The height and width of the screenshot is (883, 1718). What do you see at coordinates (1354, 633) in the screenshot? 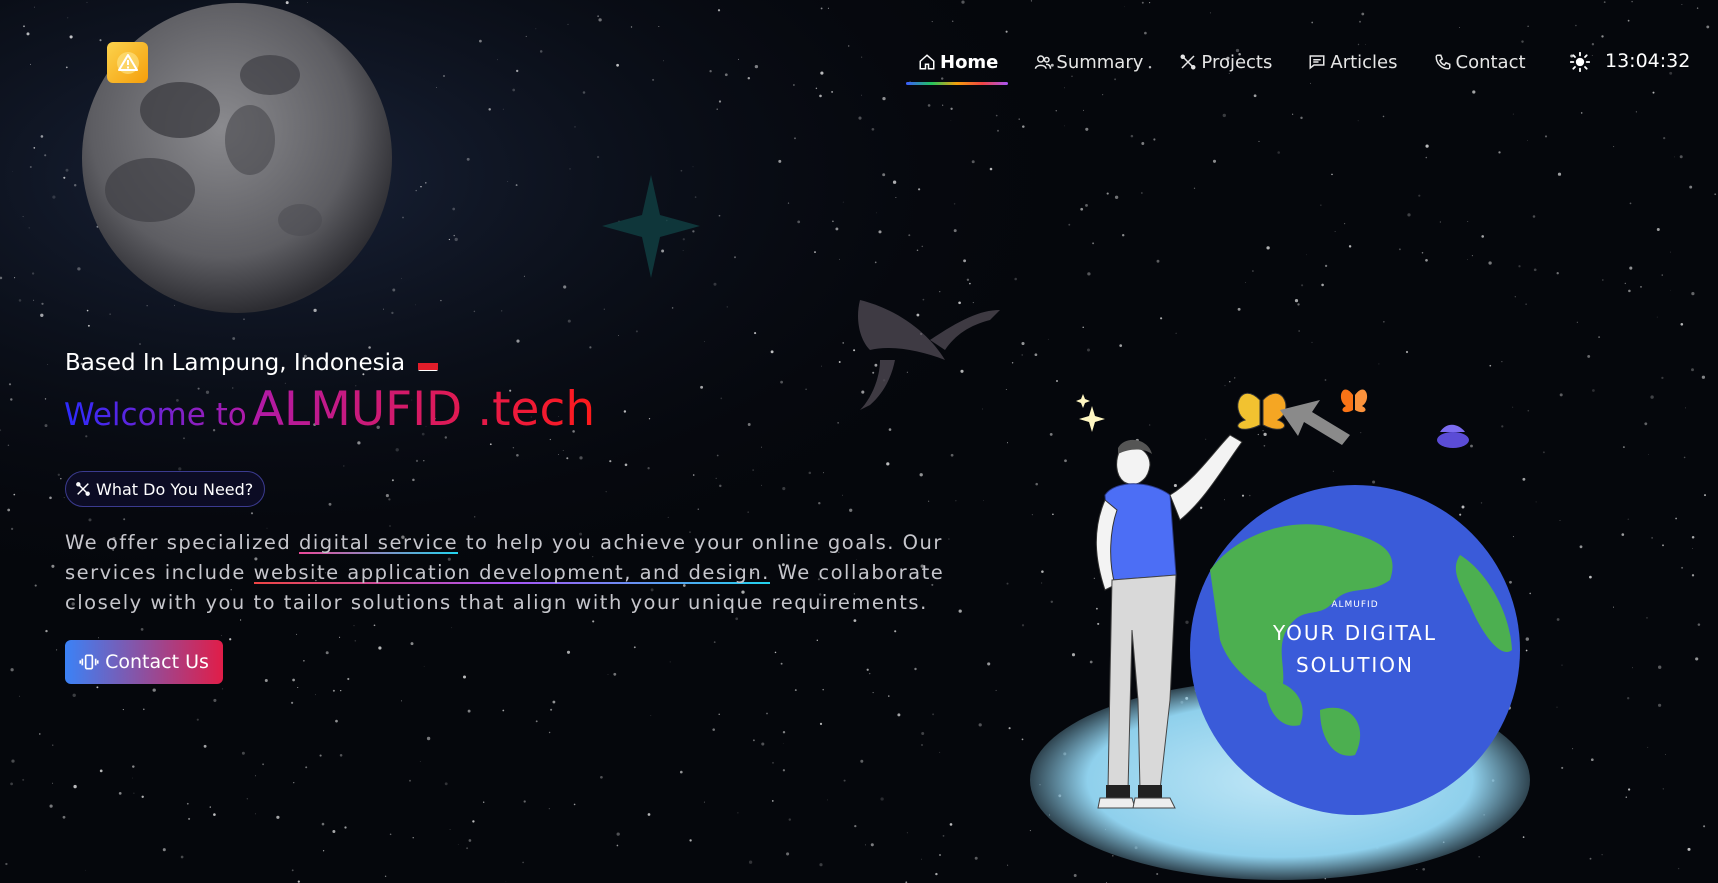
I see `globe-line-1: YOUR DIGITAL` at bounding box center [1354, 633].